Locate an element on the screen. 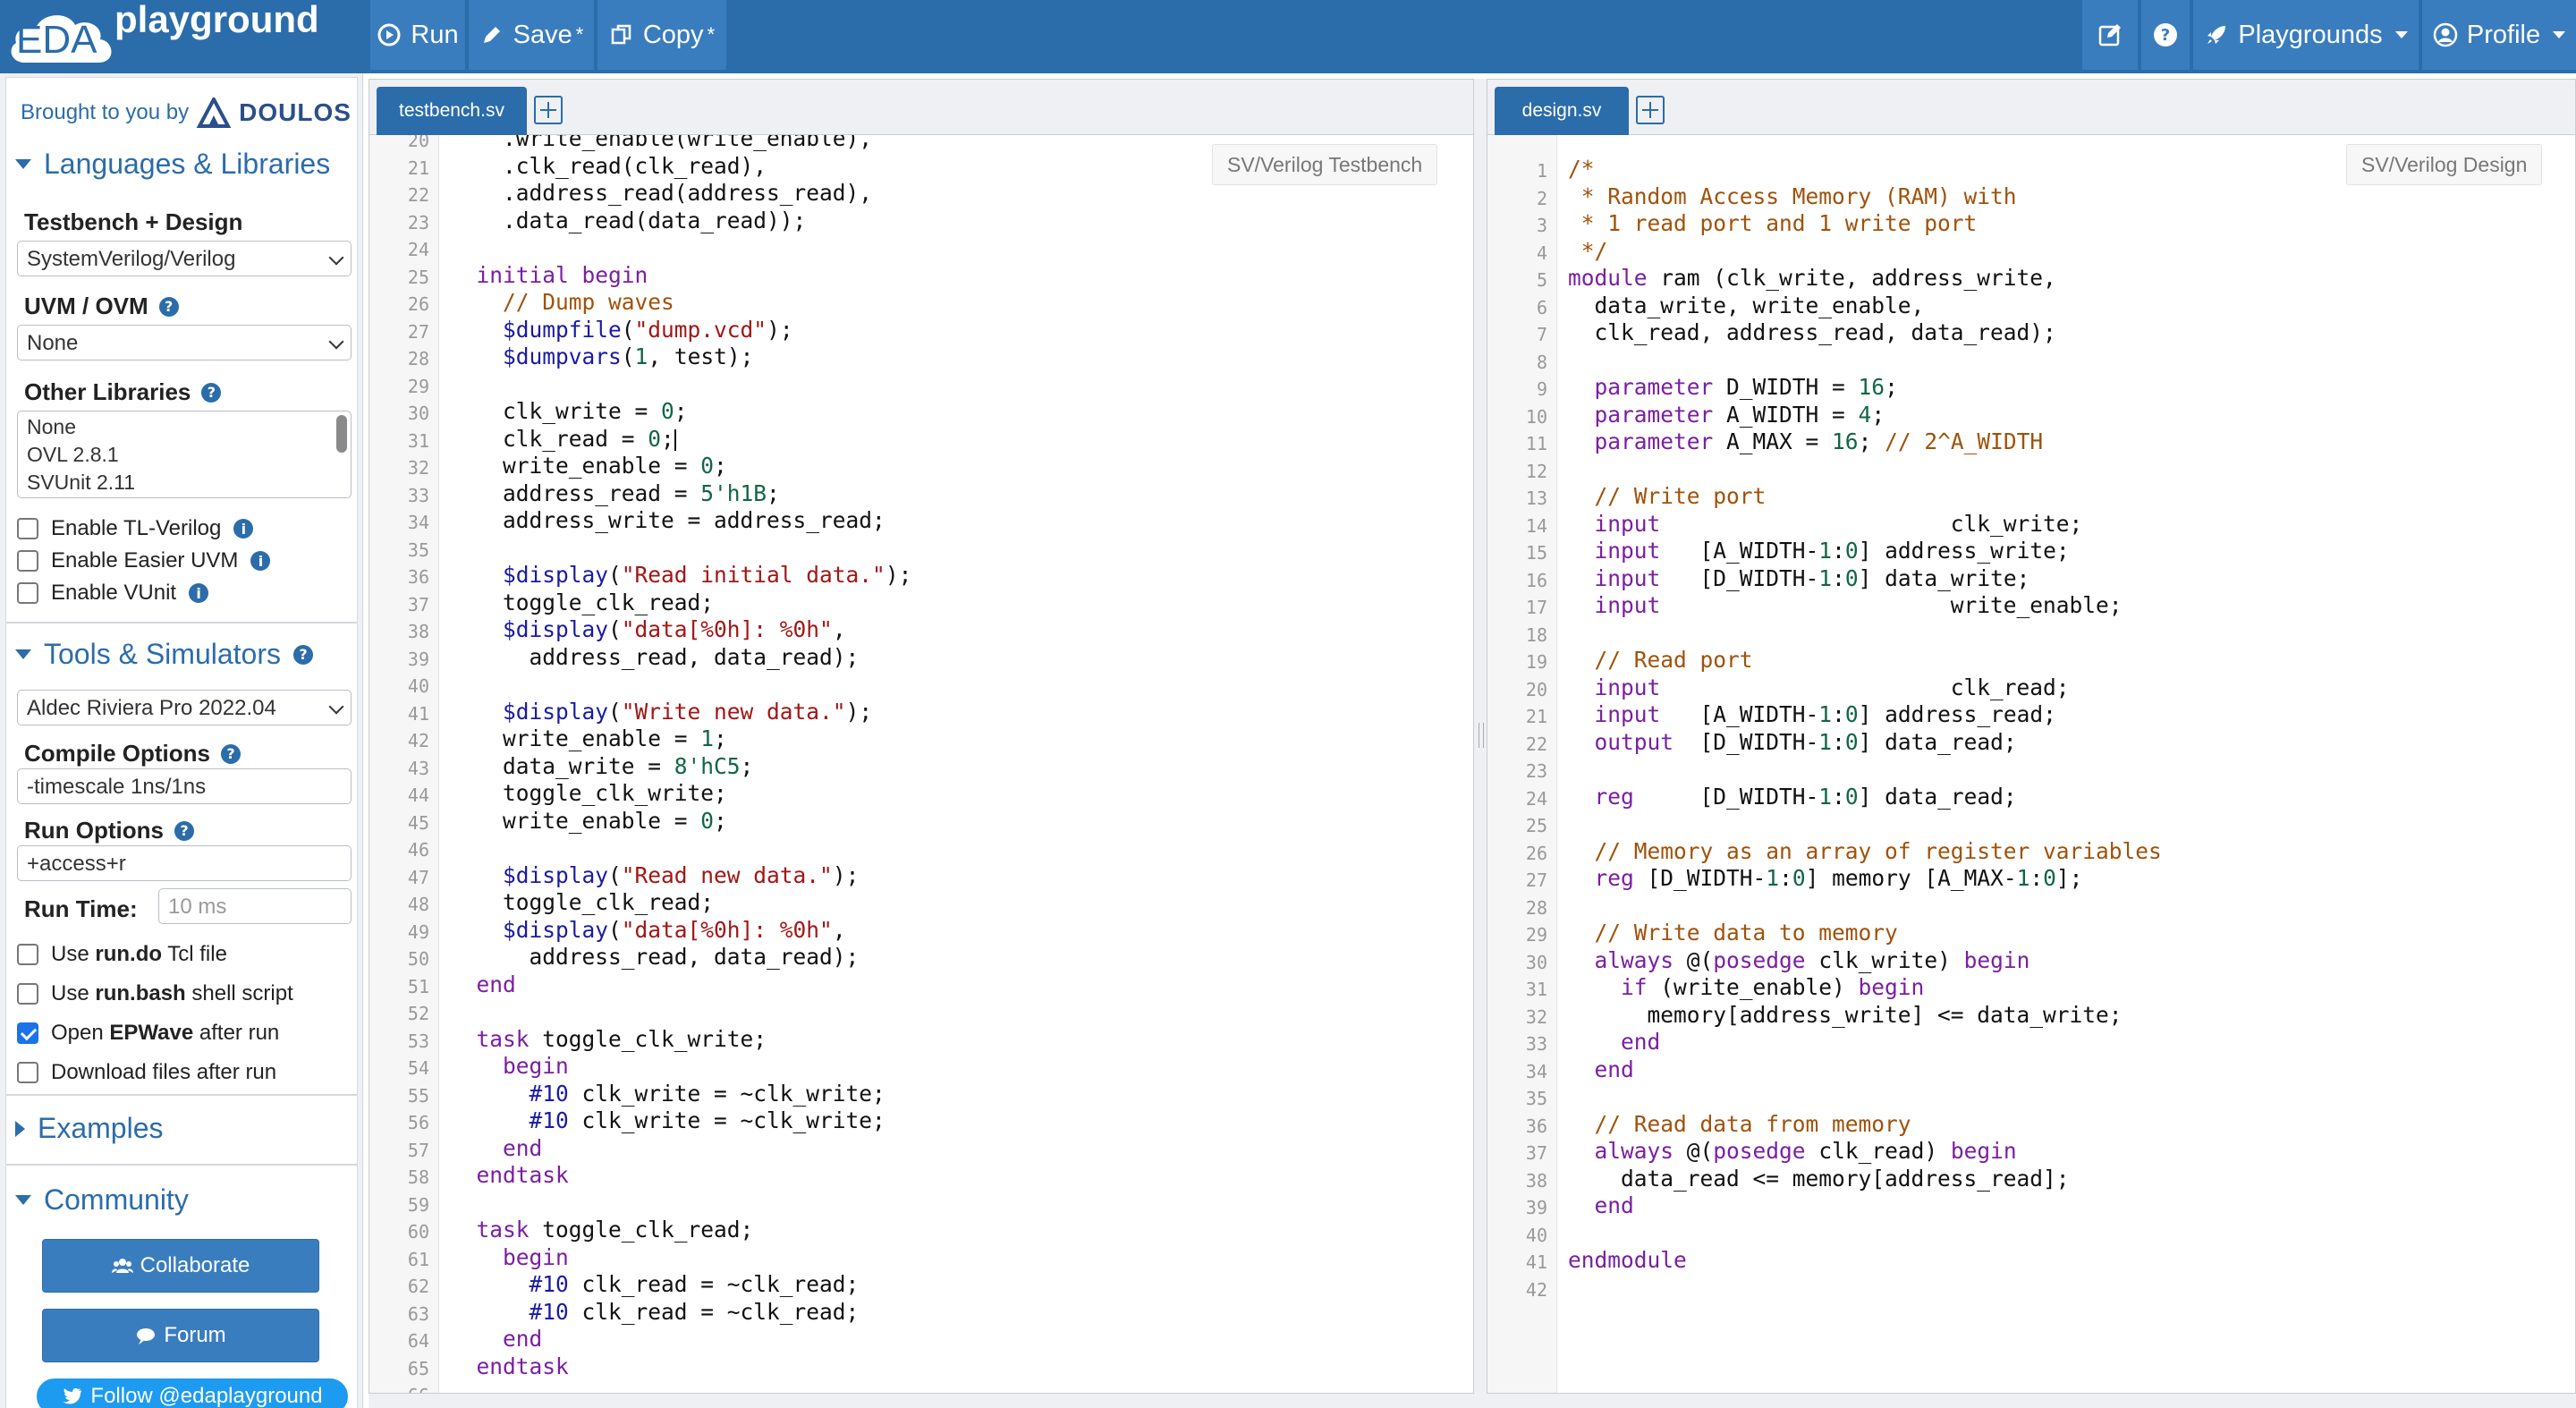  help-button: ? is located at coordinates (2166, 35).